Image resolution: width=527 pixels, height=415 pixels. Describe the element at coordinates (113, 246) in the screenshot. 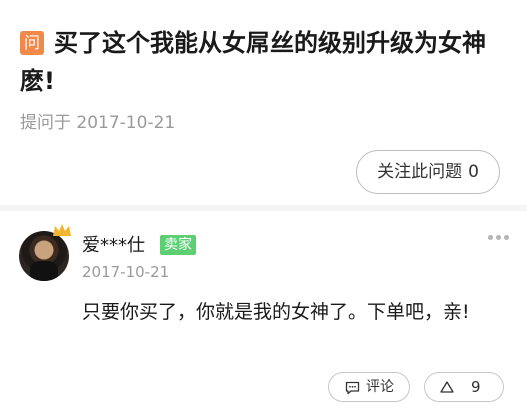

I see `answer-username: 爱***仕` at that location.